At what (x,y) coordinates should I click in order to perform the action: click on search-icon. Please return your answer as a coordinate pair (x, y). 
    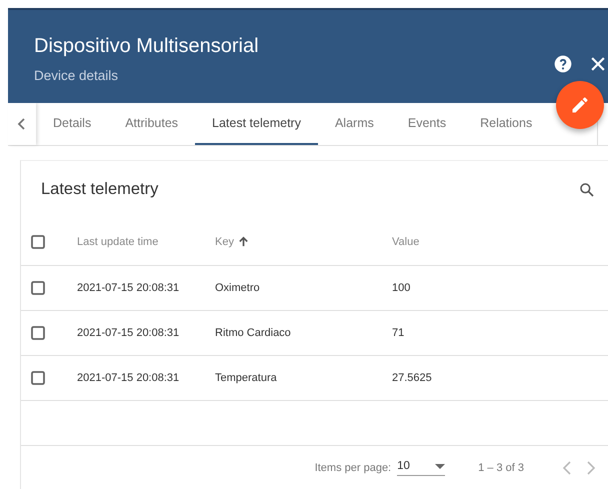
    Looking at the image, I should click on (587, 190).